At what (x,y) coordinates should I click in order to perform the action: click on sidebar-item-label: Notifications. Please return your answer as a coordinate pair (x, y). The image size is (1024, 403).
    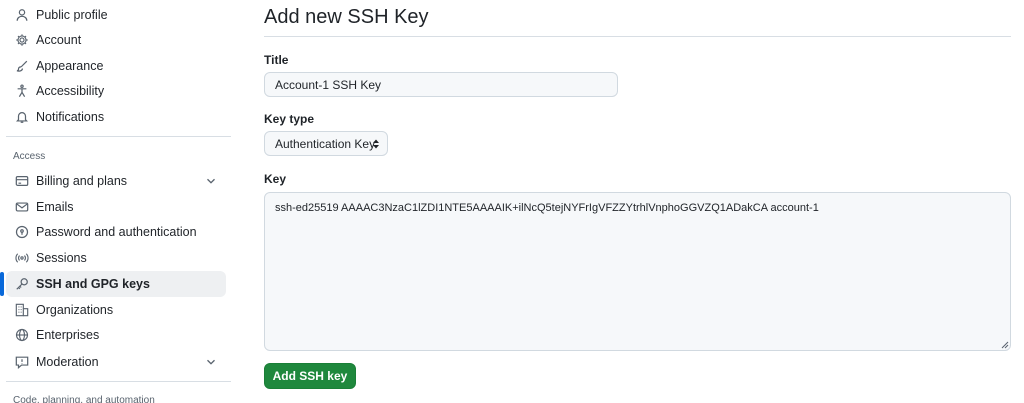
    Looking at the image, I should click on (70, 117).